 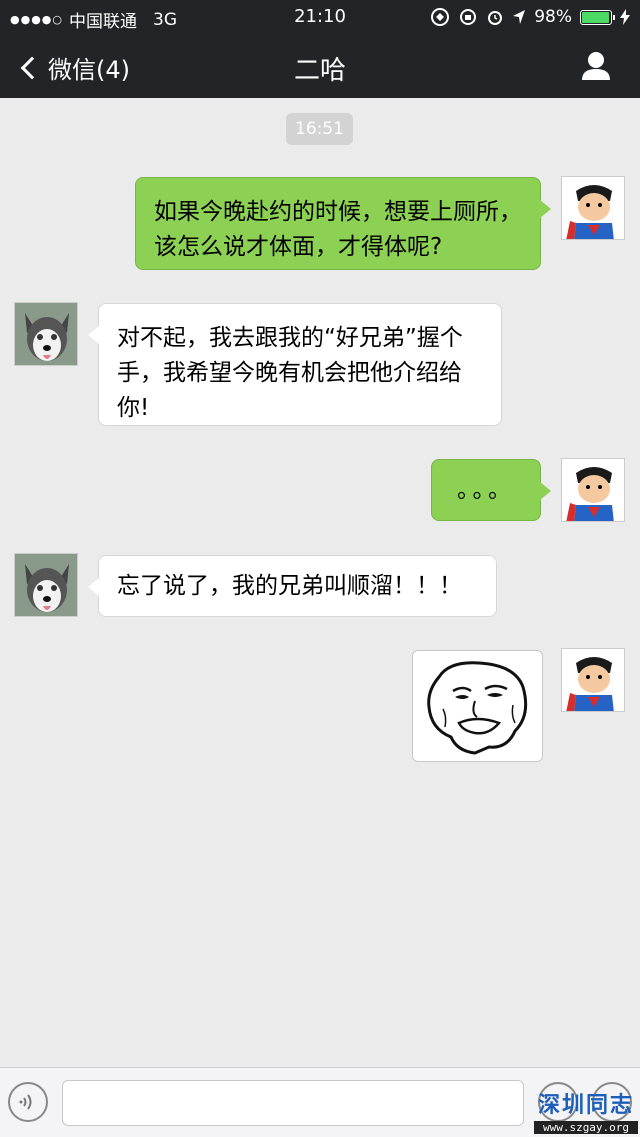 I want to click on rotation-lock-icon, so click(x=468, y=17).